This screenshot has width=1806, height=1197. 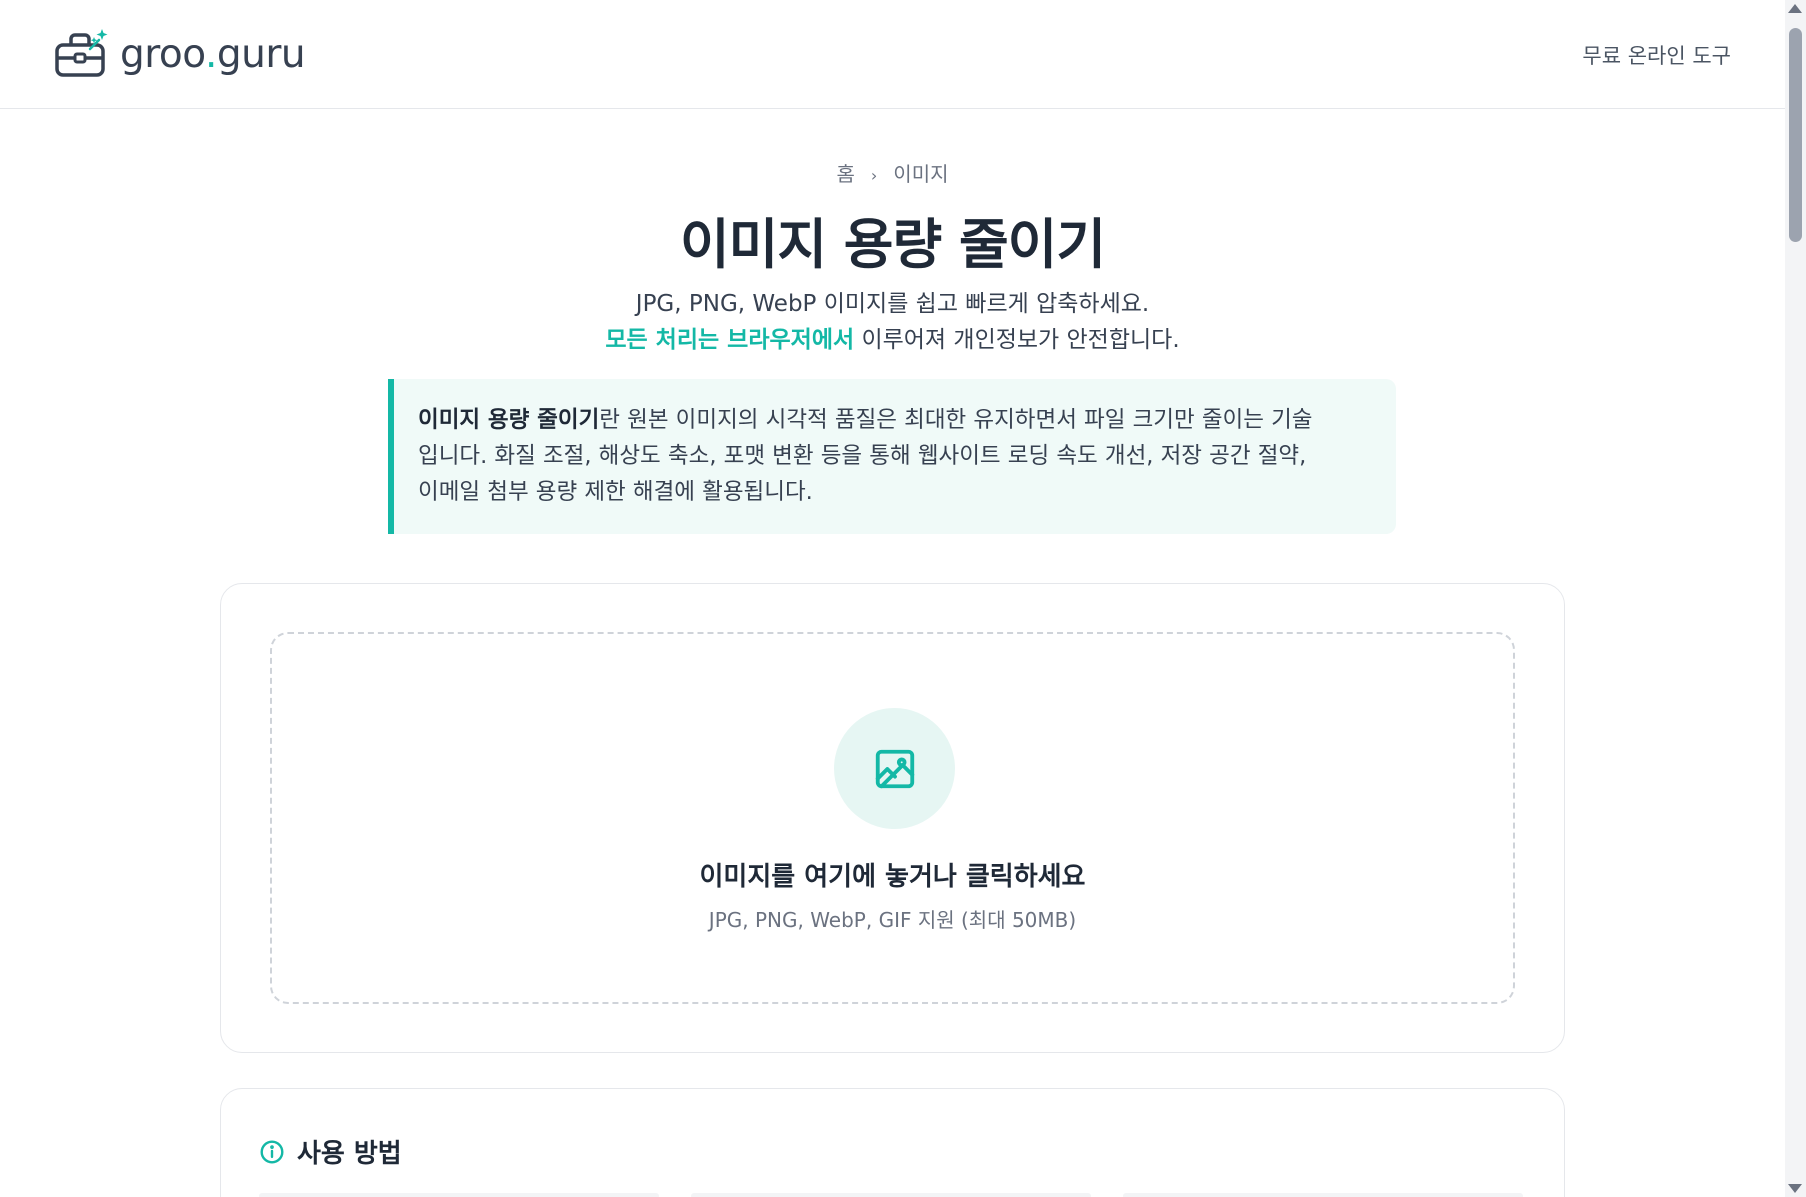 What do you see at coordinates (1017, 340) in the screenshot?
I see `subtitle-line-2-rest: 이루어져 개인정보가 안전합니다.` at bounding box center [1017, 340].